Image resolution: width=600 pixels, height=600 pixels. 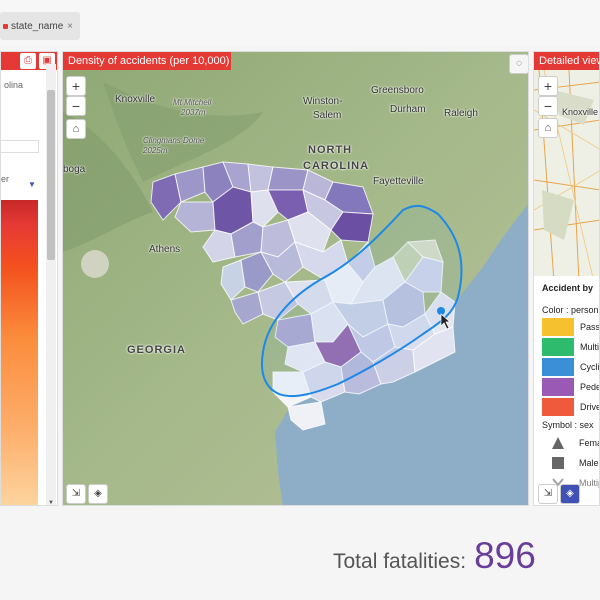 I want to click on map-label-clingmans-elev: 2025m, so click(x=155, y=150).